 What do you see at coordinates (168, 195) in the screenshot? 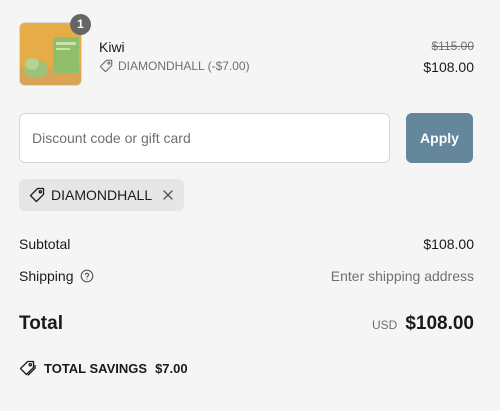
I see `close-icon` at bounding box center [168, 195].